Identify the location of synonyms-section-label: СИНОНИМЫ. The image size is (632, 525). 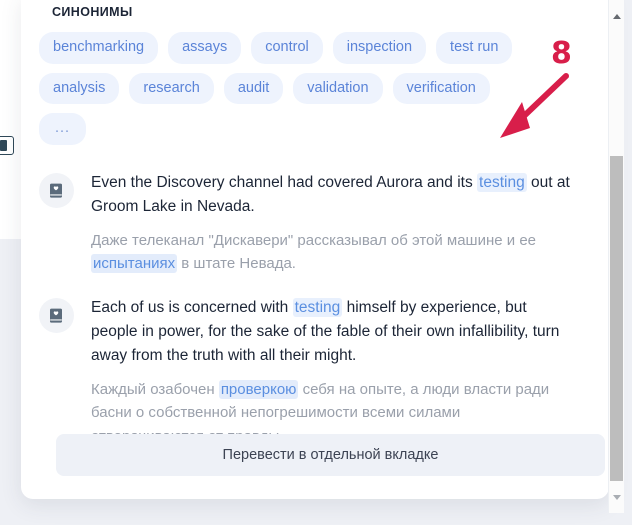
(92, 12).